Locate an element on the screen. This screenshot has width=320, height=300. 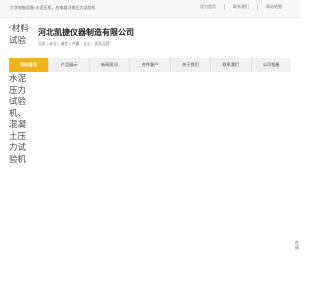
top-links: 设为首页 联系我们 网站地图 is located at coordinates (241, 7).